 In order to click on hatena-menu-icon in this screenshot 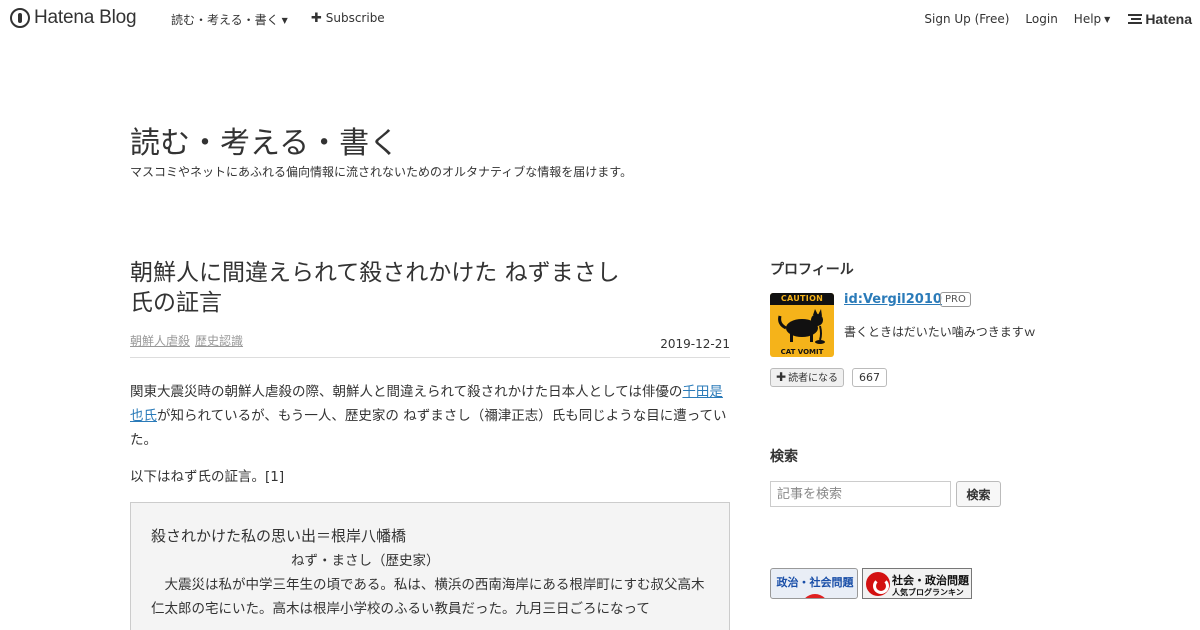, I will do `click(1135, 19)`.